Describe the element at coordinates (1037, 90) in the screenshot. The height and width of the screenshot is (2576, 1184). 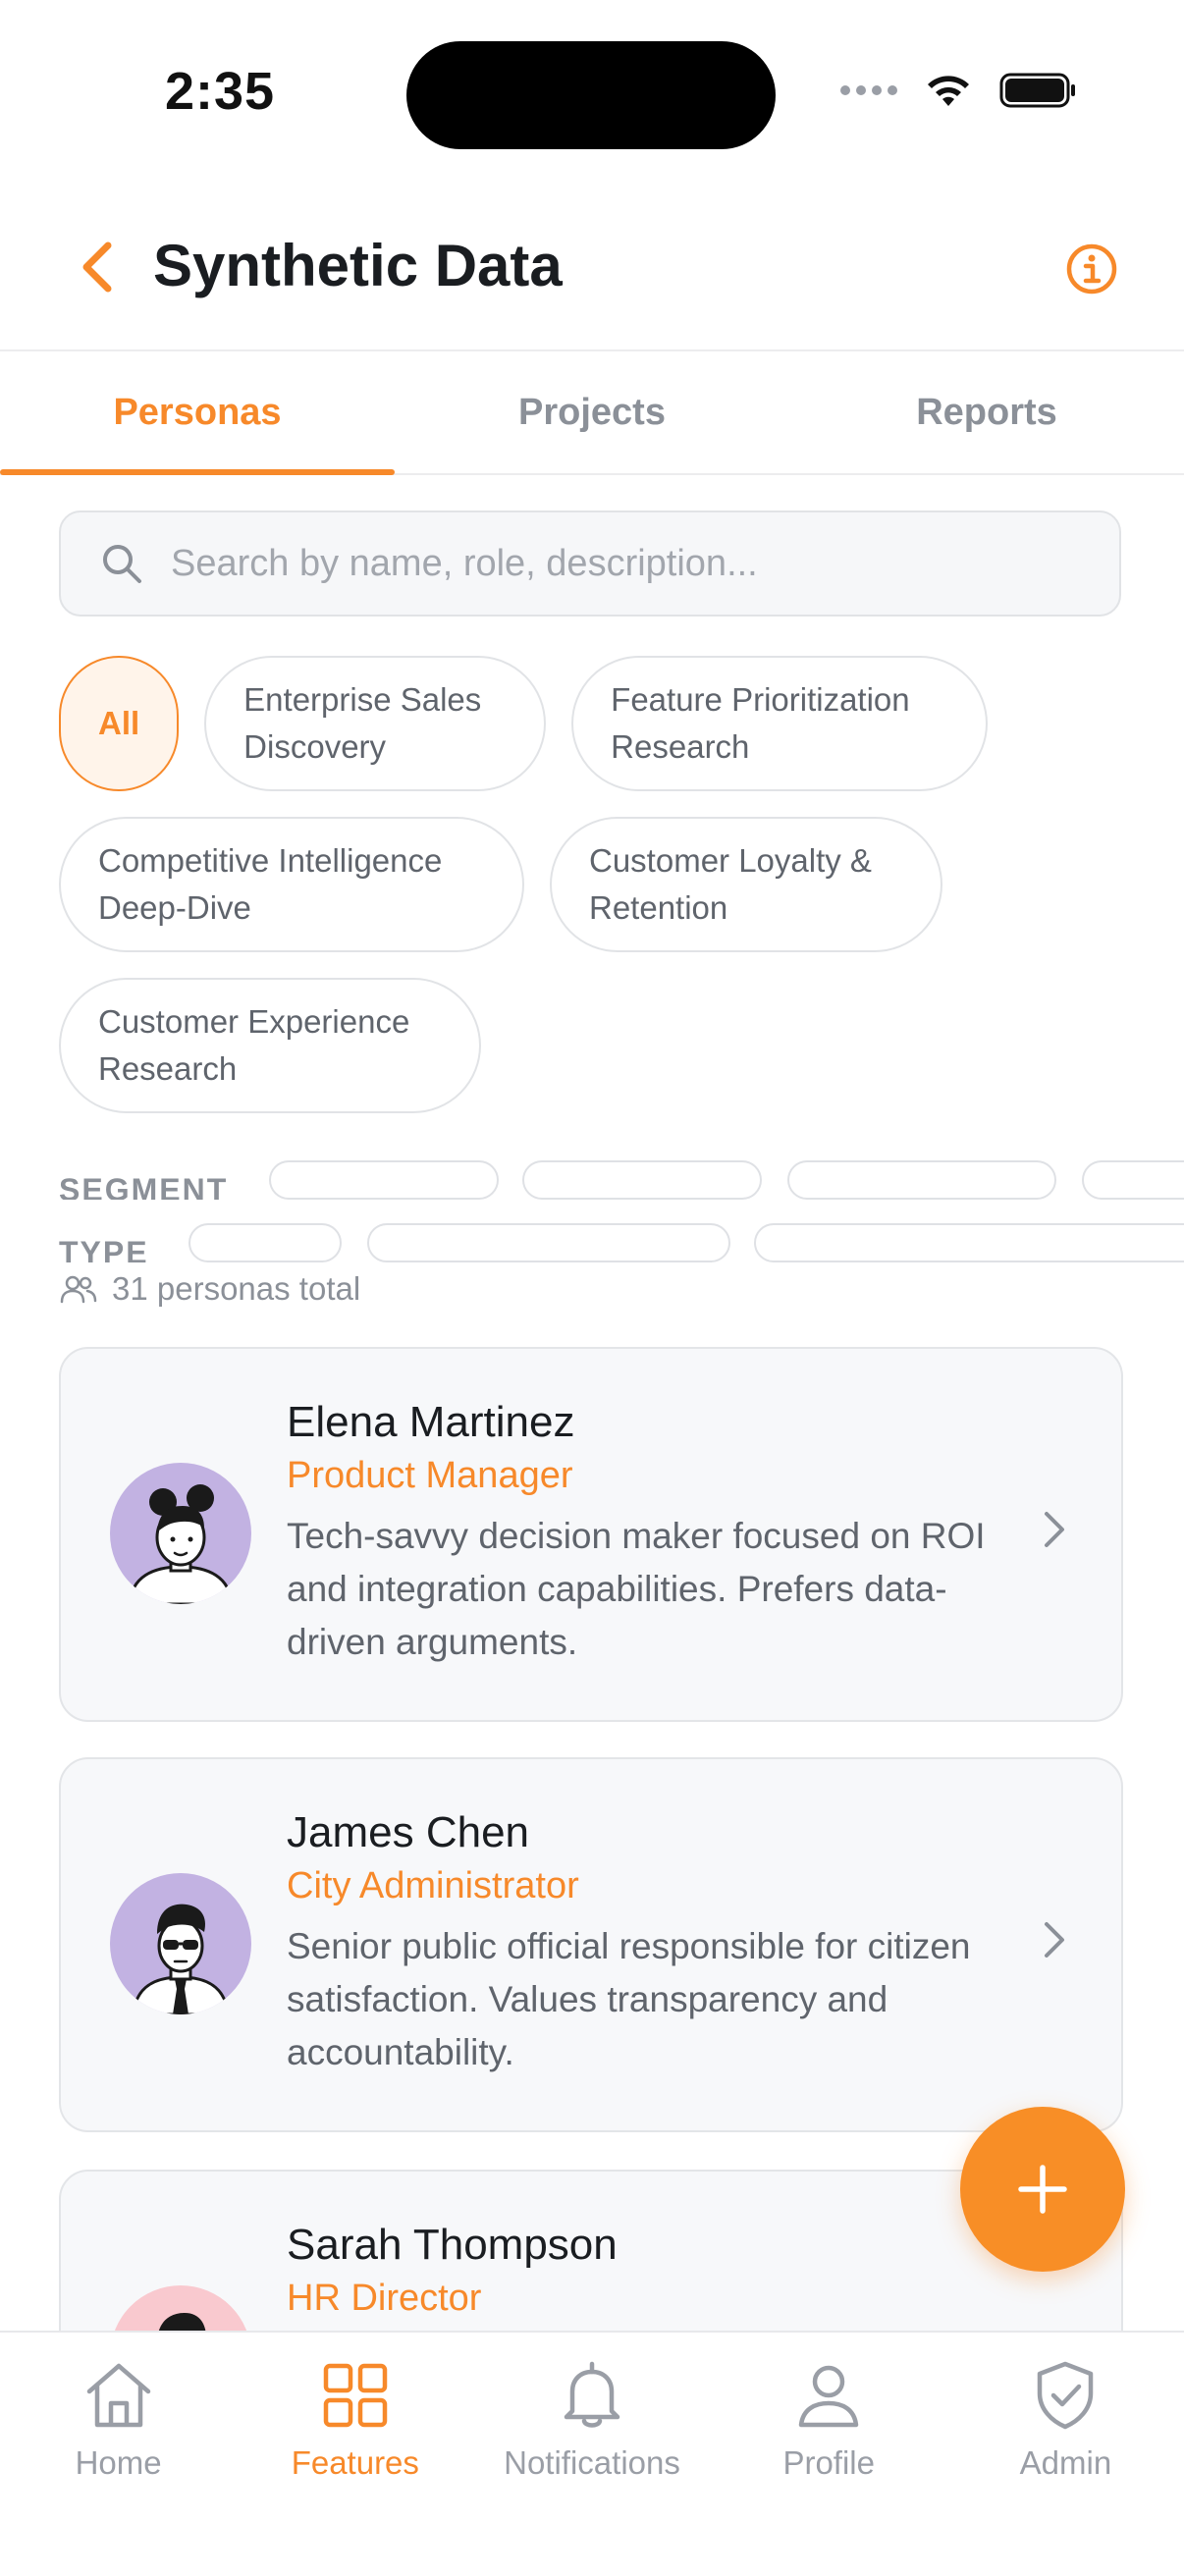
I see `battery-icon` at that location.